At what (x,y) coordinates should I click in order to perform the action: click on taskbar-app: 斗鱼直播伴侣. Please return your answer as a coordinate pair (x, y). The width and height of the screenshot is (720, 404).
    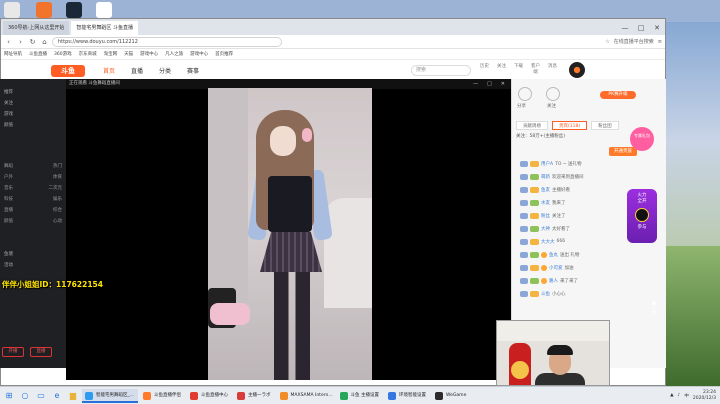
    Looking at the image, I should click on (162, 396).